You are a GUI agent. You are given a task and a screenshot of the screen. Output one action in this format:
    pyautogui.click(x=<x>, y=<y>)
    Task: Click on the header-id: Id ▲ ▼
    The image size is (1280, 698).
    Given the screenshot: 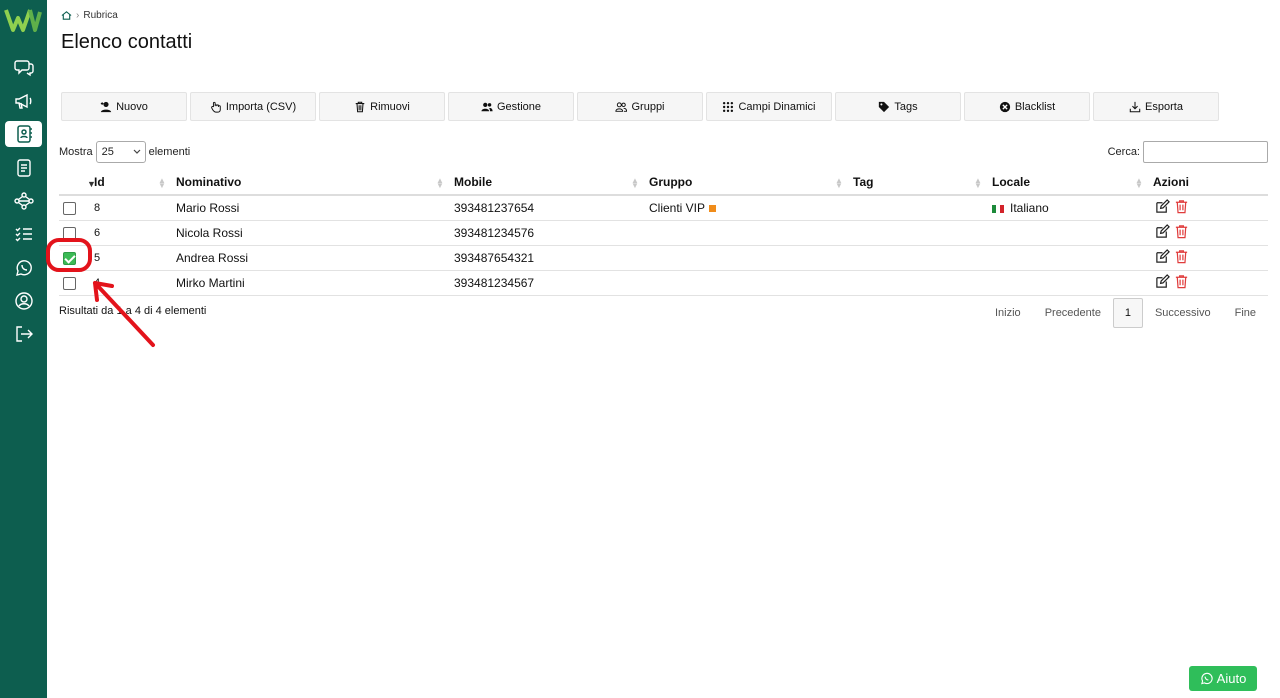 What is the action you would take?
    pyautogui.click(x=135, y=183)
    